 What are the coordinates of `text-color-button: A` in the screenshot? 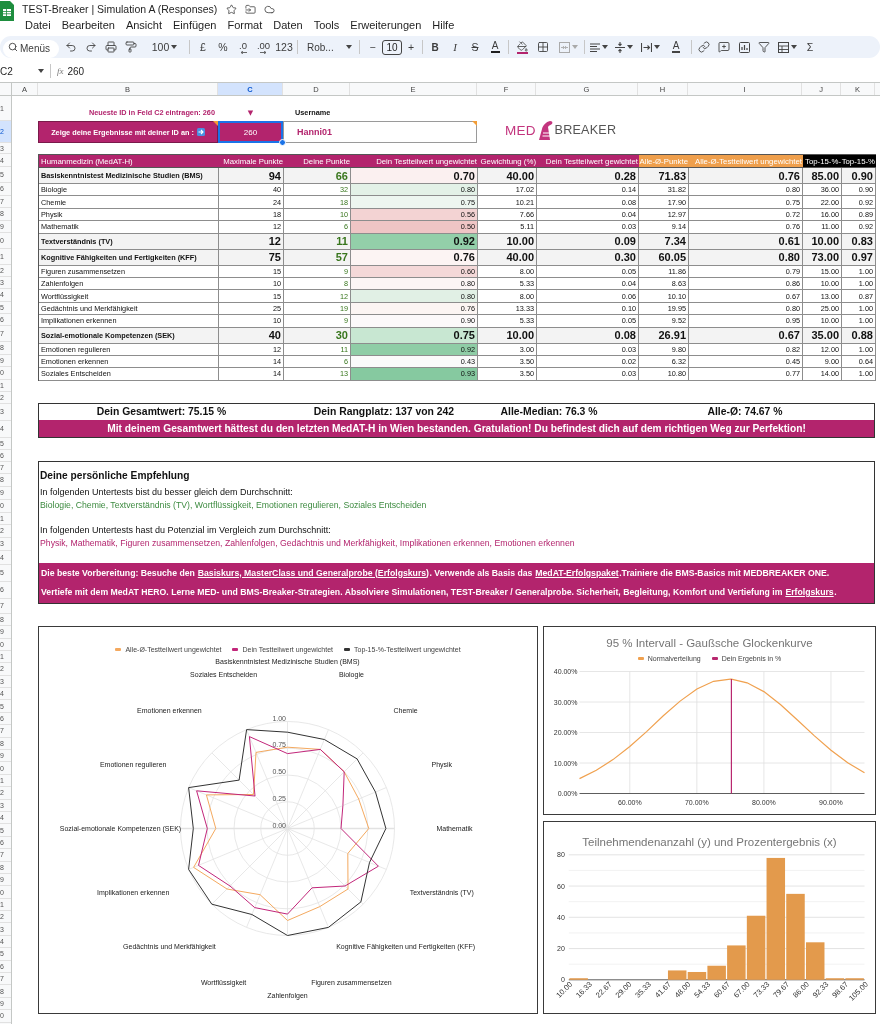 It's located at (495, 47).